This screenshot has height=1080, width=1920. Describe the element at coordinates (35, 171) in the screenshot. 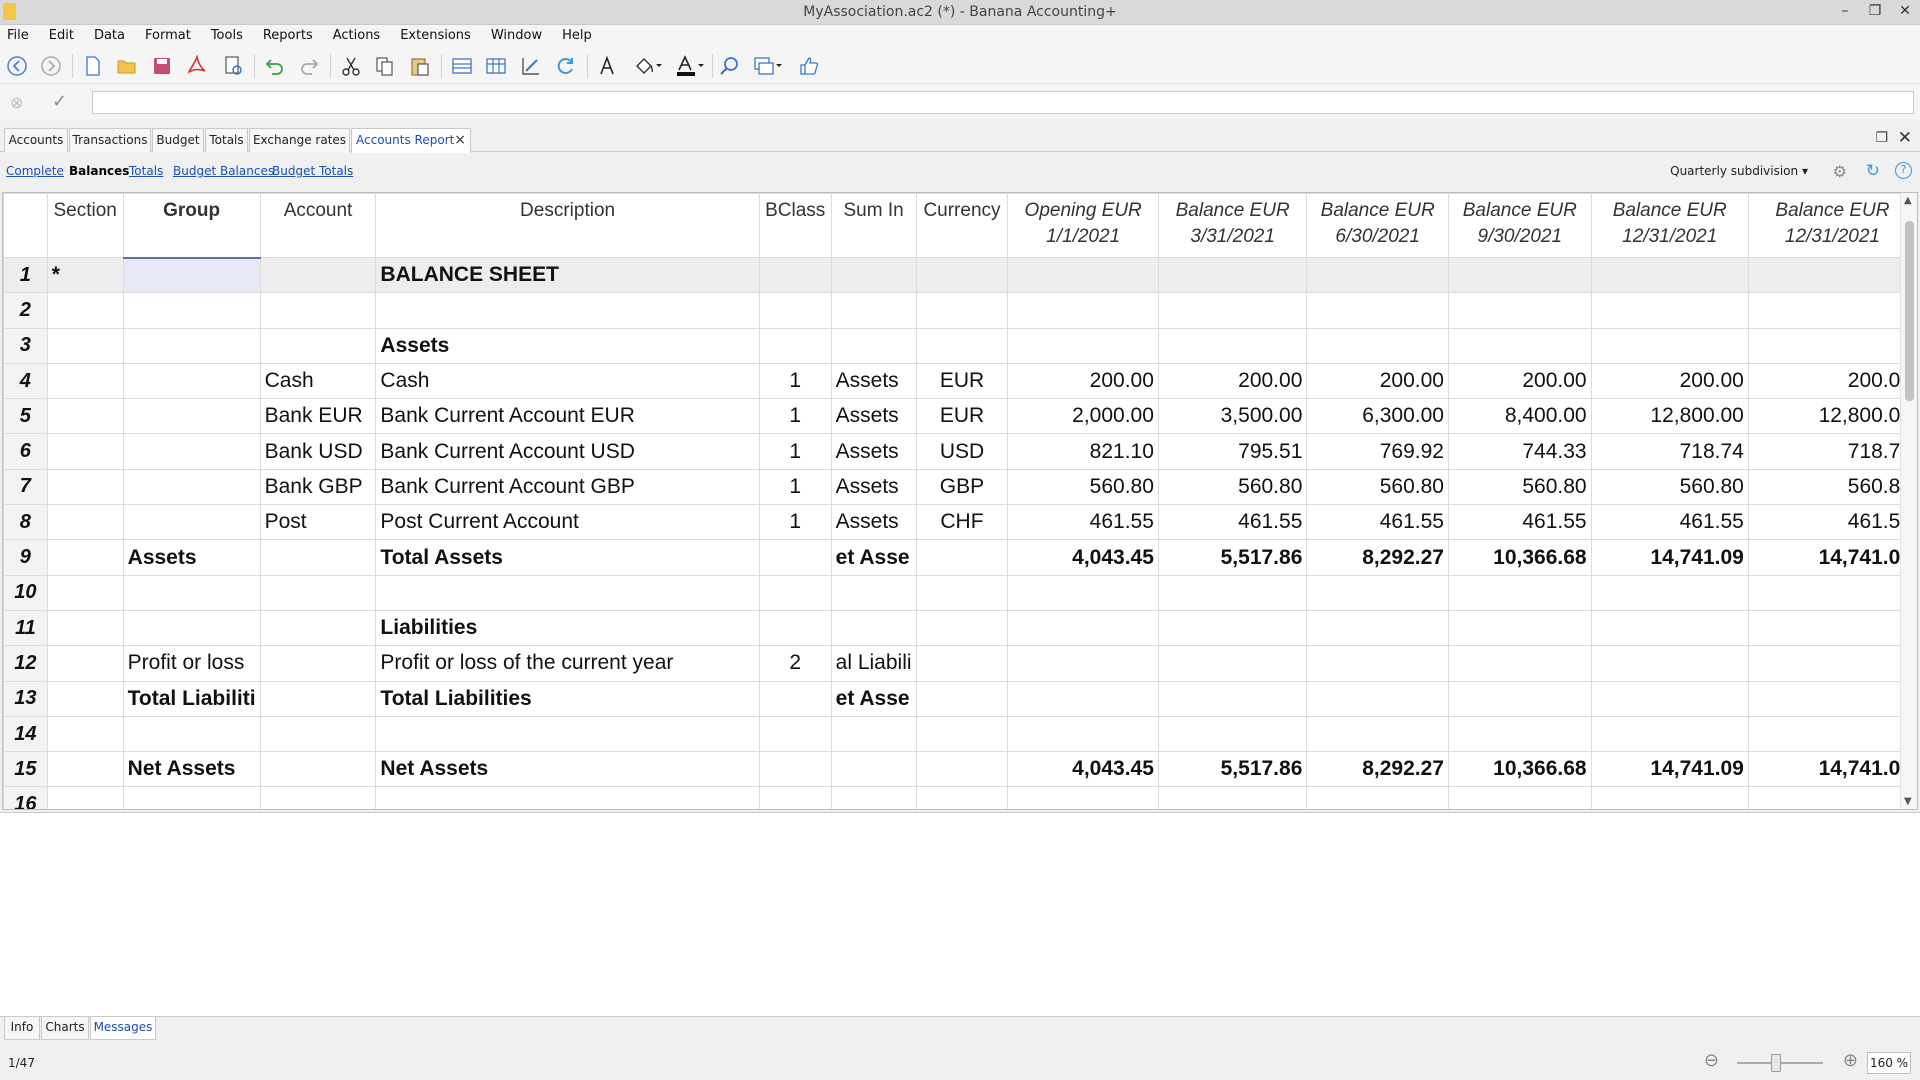

I see `view-complete: Complete` at that location.